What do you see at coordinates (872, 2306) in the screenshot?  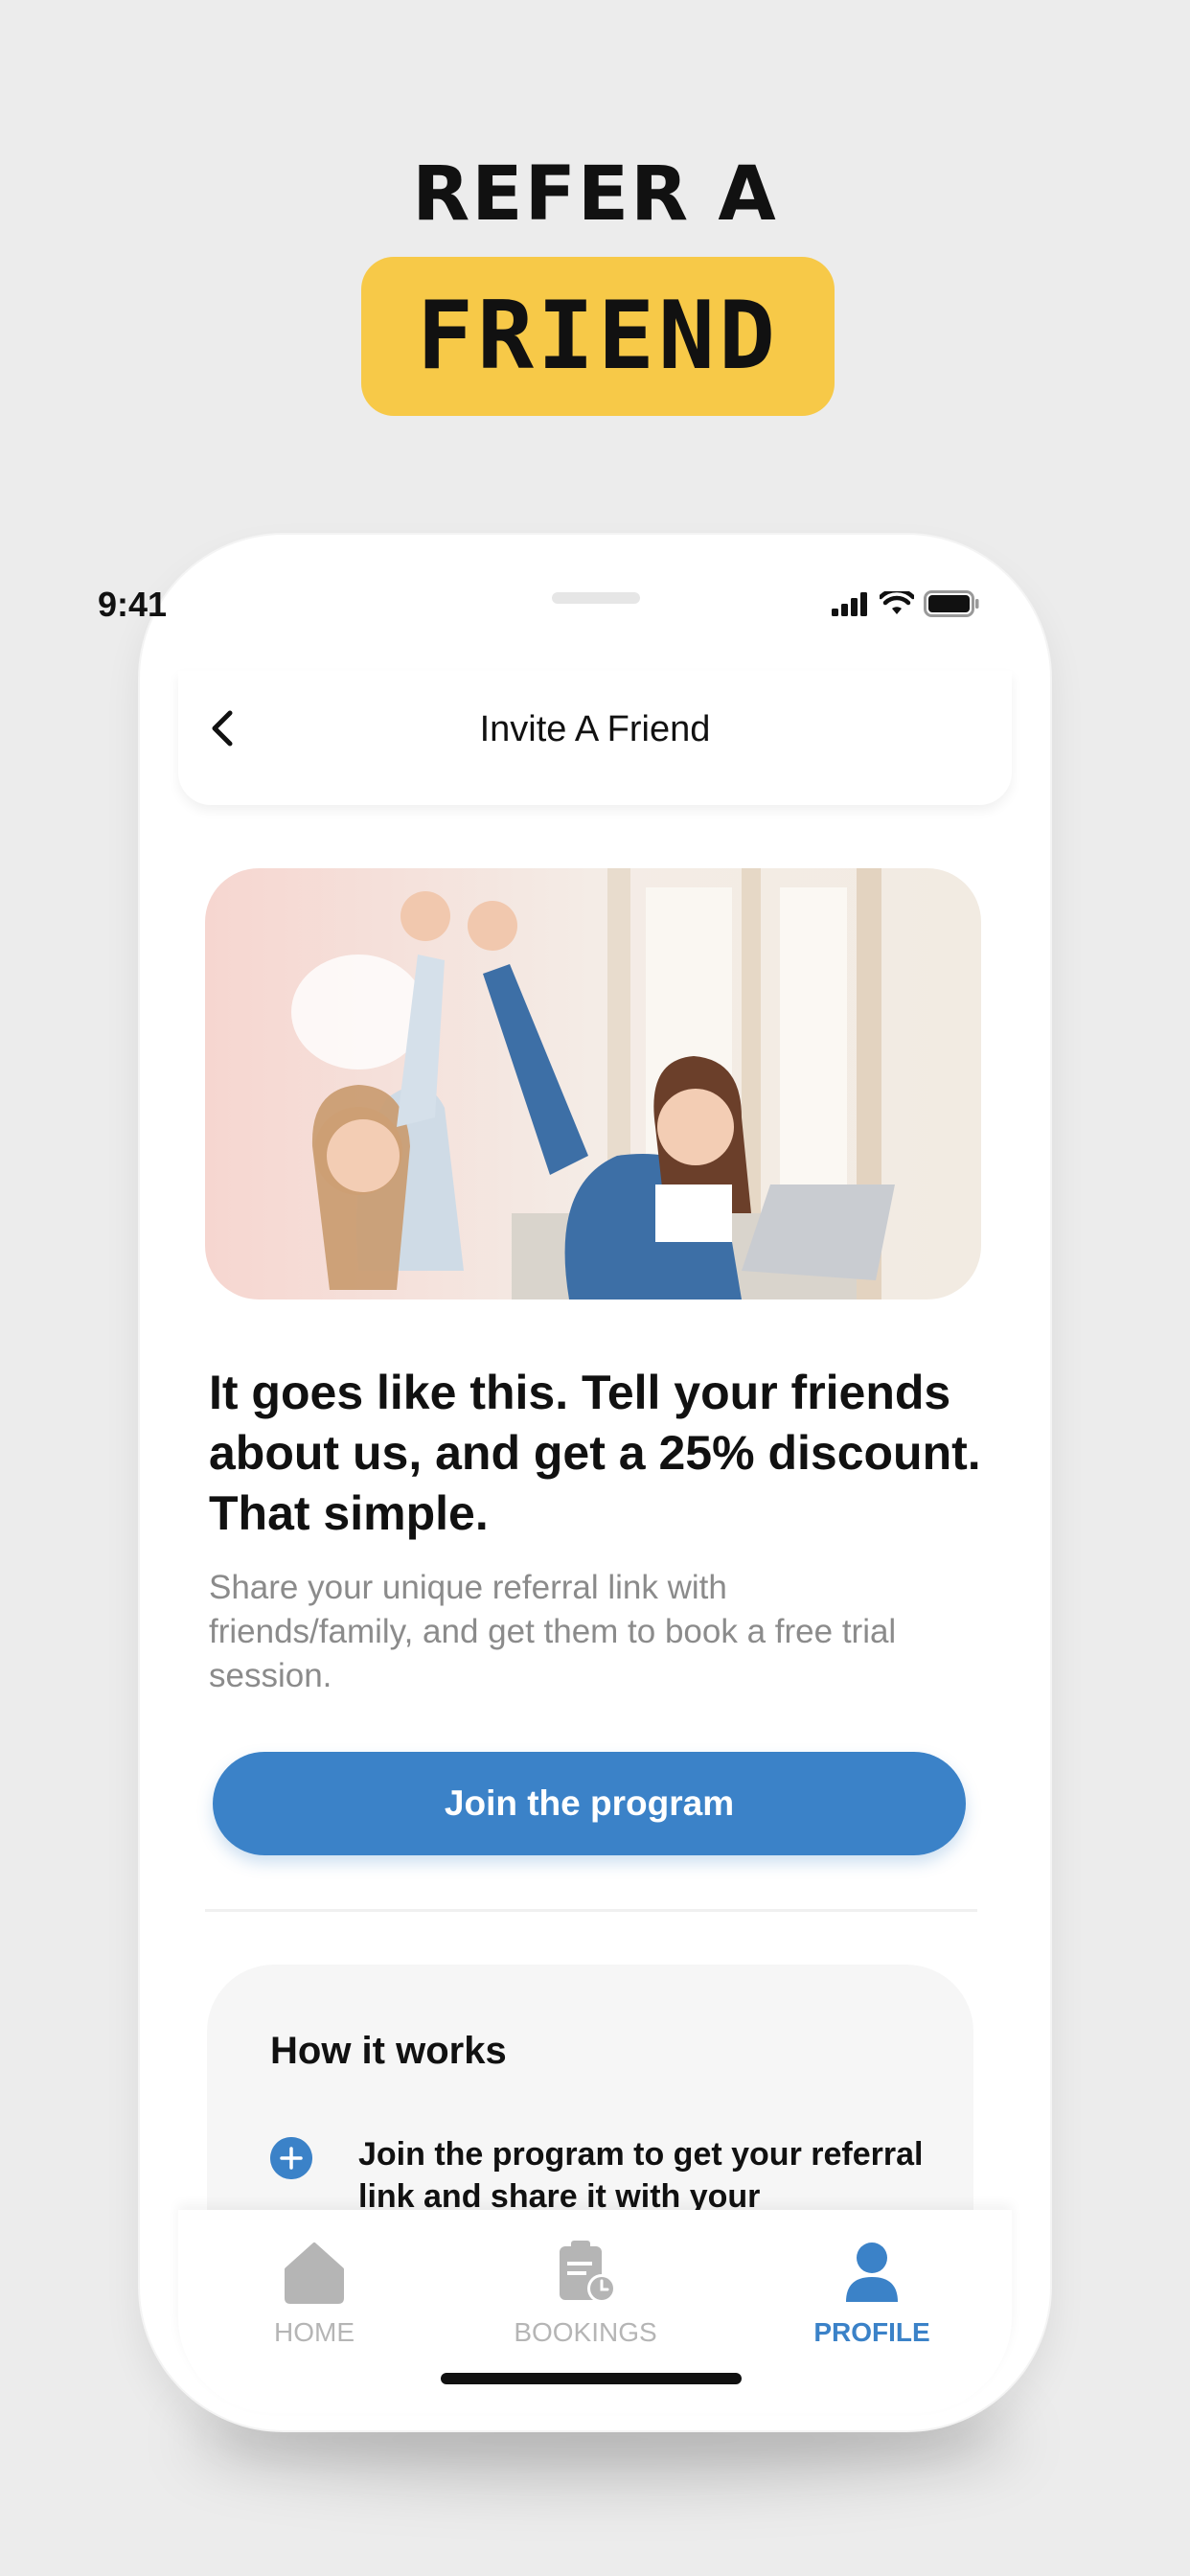 I see `tab-profile: PROFILE` at bounding box center [872, 2306].